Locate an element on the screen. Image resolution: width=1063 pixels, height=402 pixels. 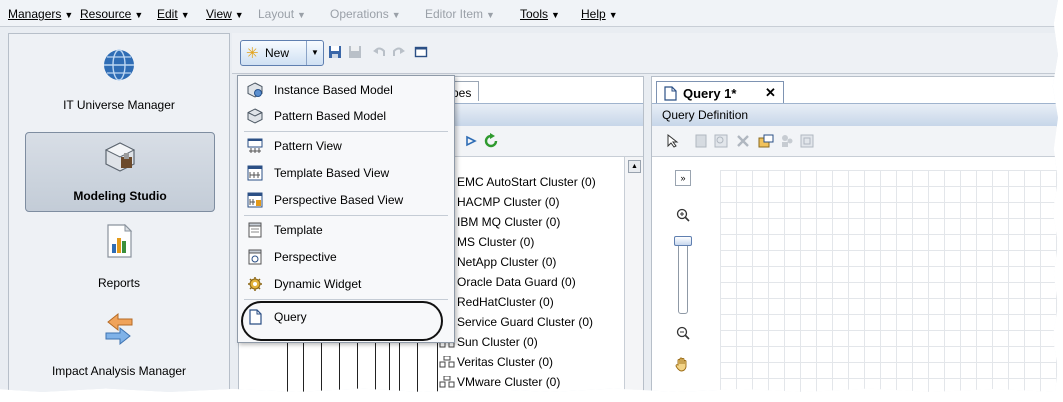
reports-icon is located at coordinates (120, 241).